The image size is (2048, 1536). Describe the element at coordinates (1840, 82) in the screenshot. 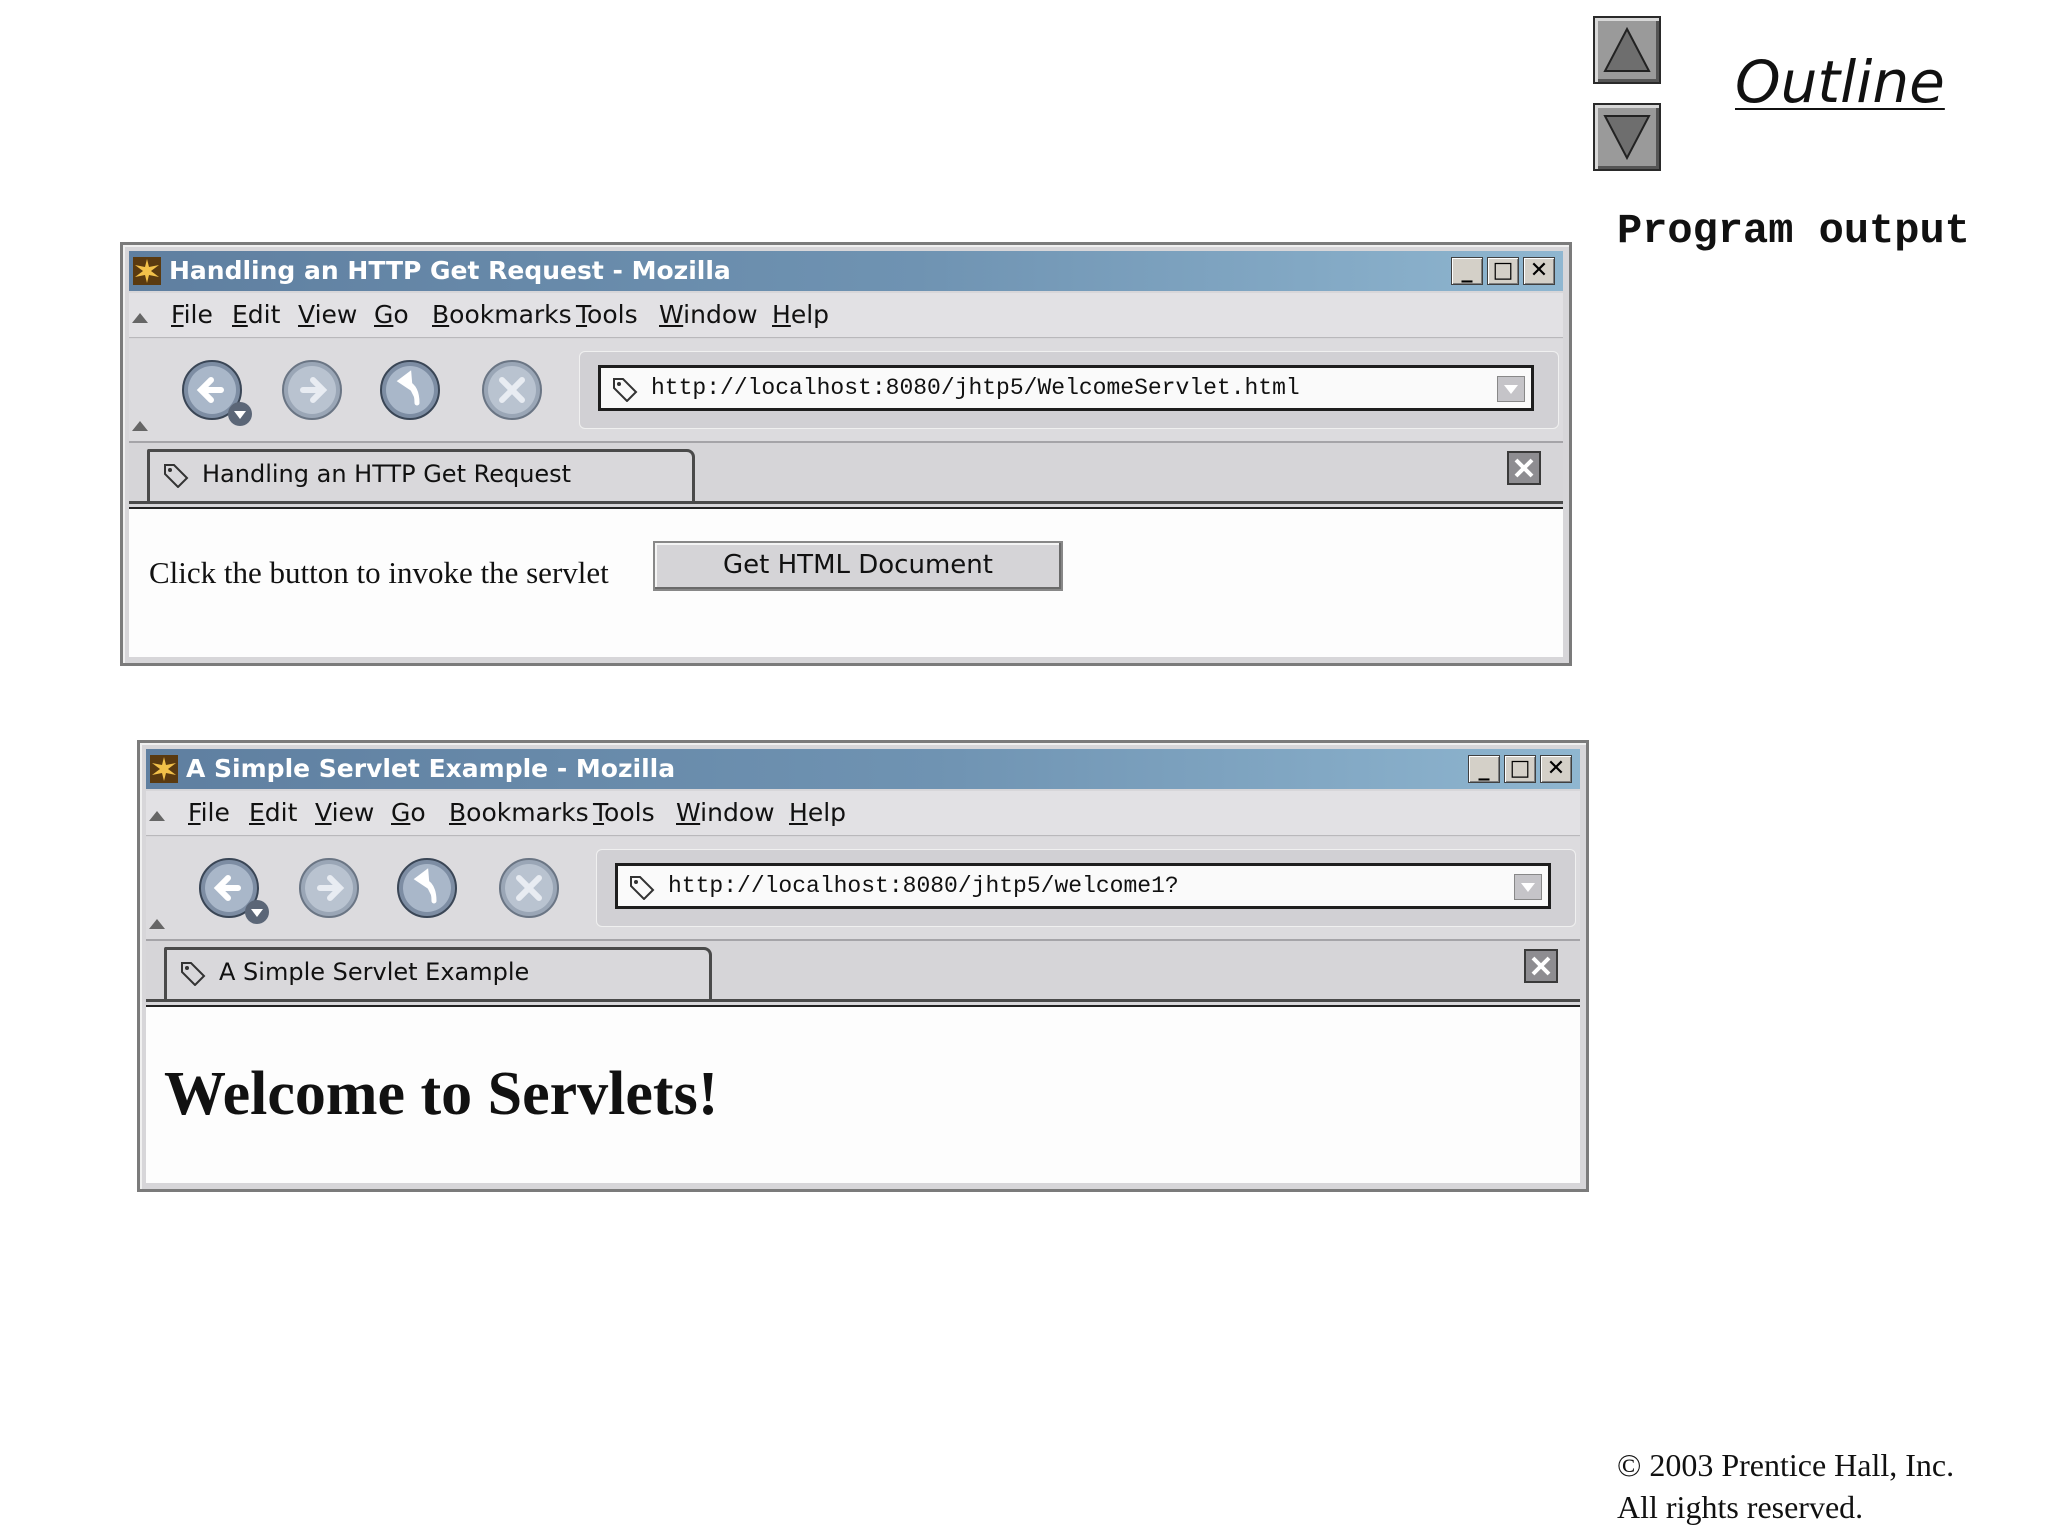

I see `outline-link: Outline` at that location.